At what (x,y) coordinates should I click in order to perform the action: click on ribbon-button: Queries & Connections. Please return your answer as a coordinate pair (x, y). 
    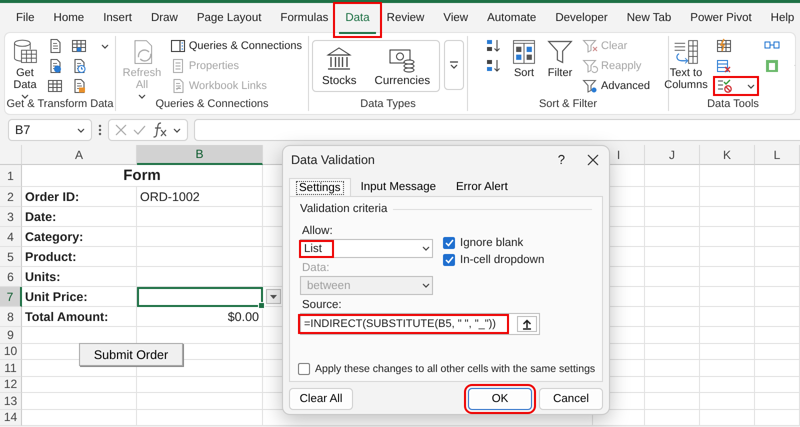
    Looking at the image, I should click on (235, 46).